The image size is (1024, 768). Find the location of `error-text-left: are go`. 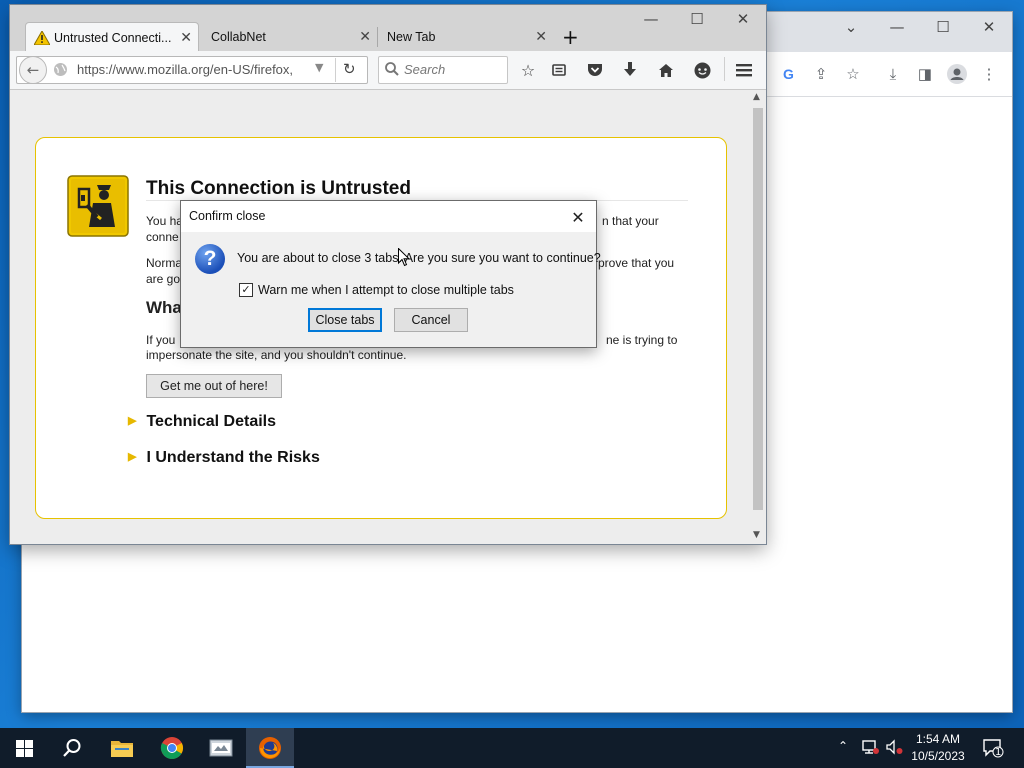

error-text-left: are go is located at coordinates (163, 279).